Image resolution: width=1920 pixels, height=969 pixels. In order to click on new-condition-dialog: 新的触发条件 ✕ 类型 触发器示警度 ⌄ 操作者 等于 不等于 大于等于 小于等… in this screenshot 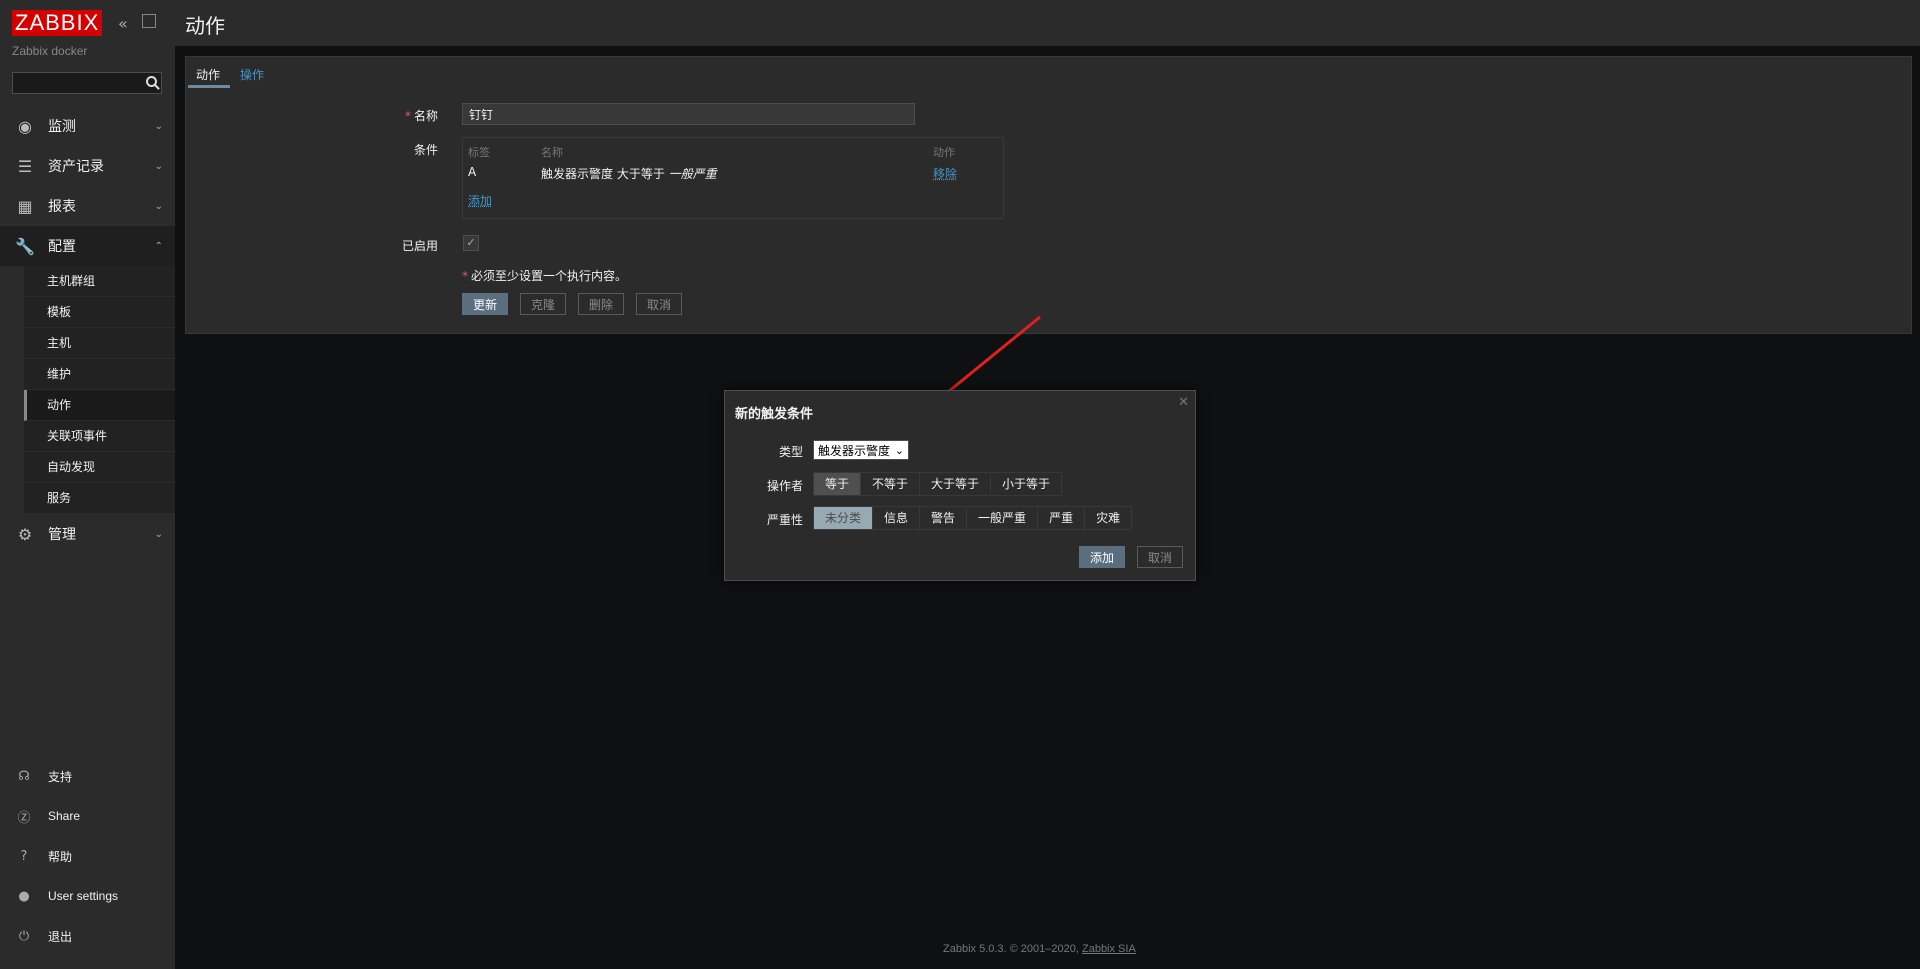, I will do `click(960, 485)`.